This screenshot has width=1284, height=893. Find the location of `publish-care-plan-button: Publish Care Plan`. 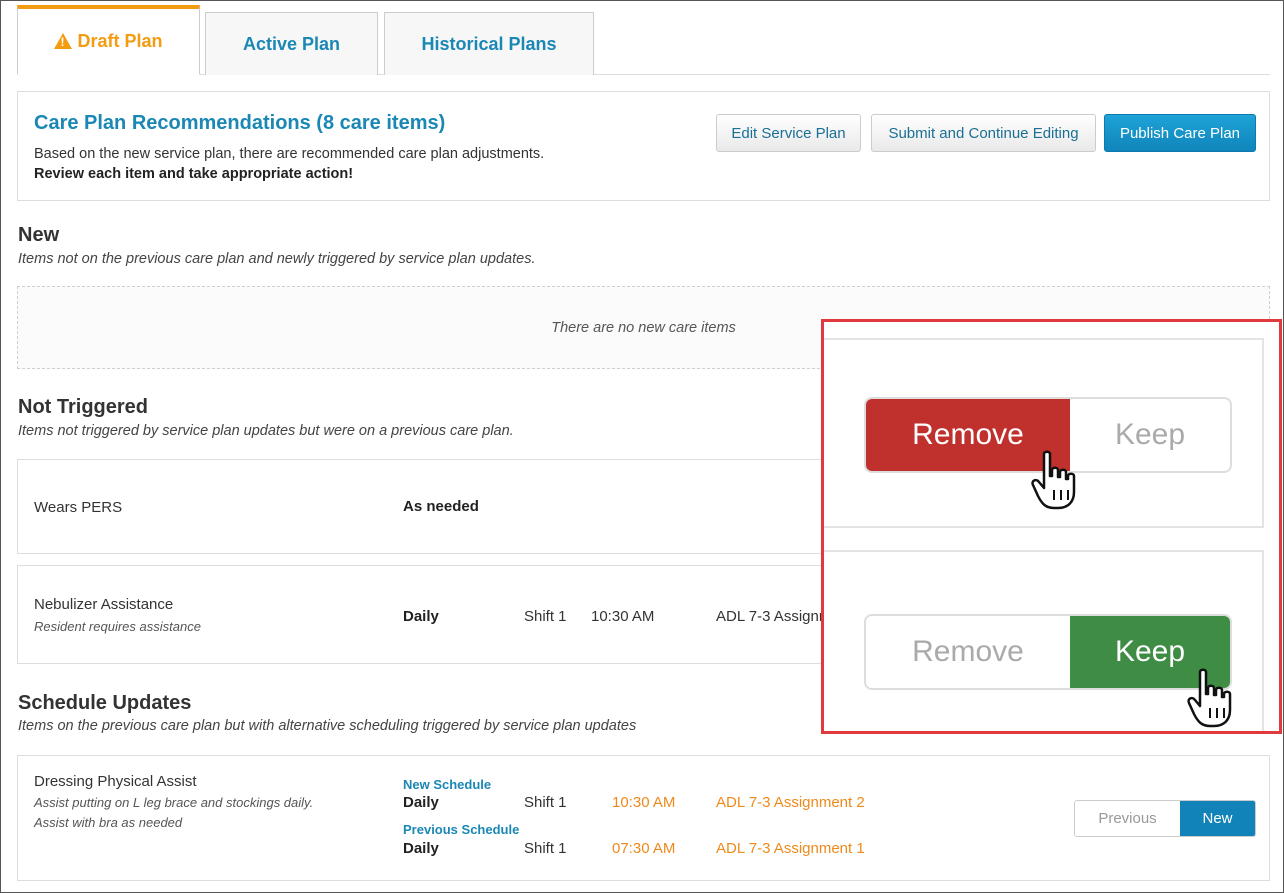

publish-care-plan-button: Publish Care Plan is located at coordinates (1180, 133).